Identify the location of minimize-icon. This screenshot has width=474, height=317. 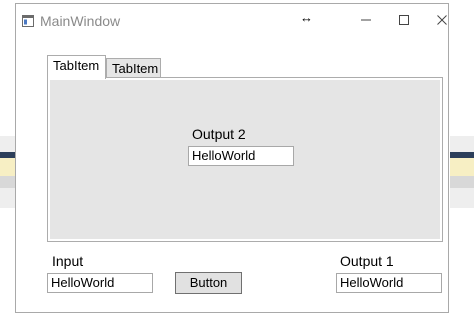
(366, 20).